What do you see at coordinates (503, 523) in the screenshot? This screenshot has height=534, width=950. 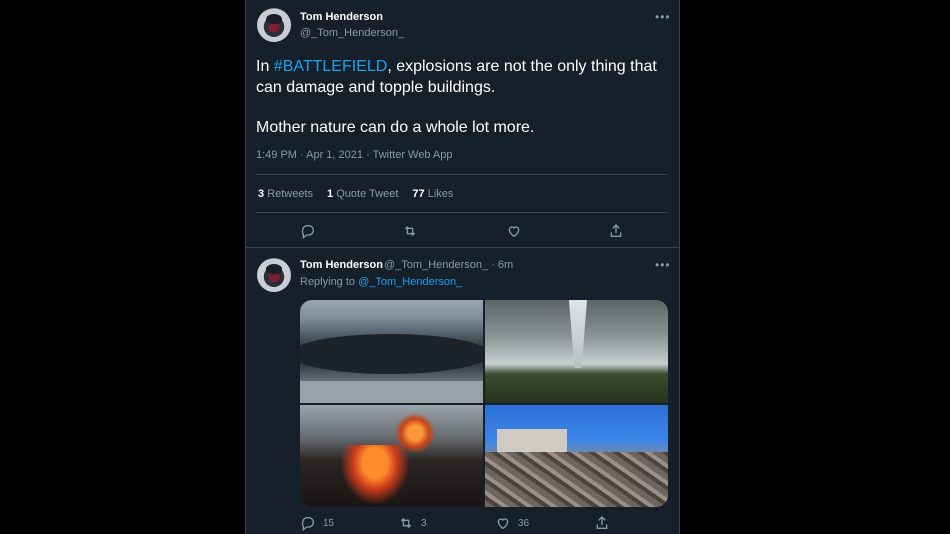 I see `reply-like-icon` at bounding box center [503, 523].